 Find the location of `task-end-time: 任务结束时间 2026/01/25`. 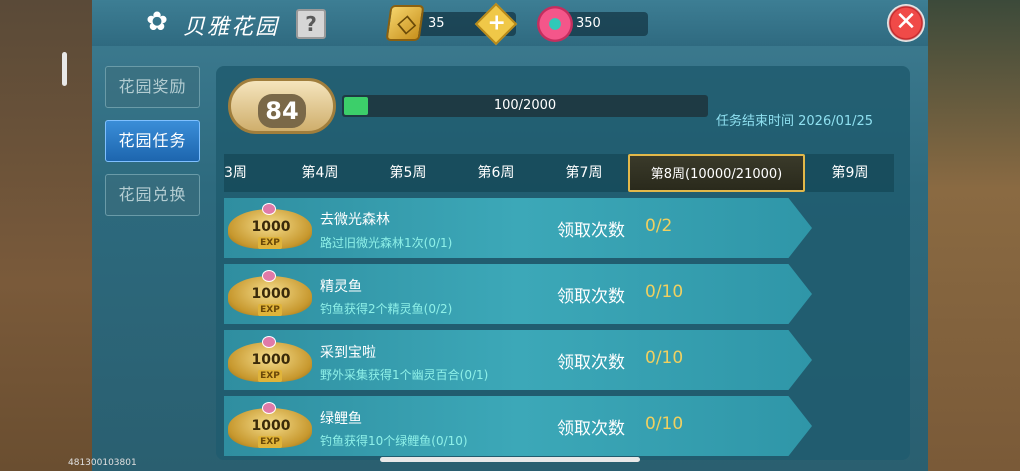

task-end-time: 任务结束时间 2026/01/25 is located at coordinates (795, 121).